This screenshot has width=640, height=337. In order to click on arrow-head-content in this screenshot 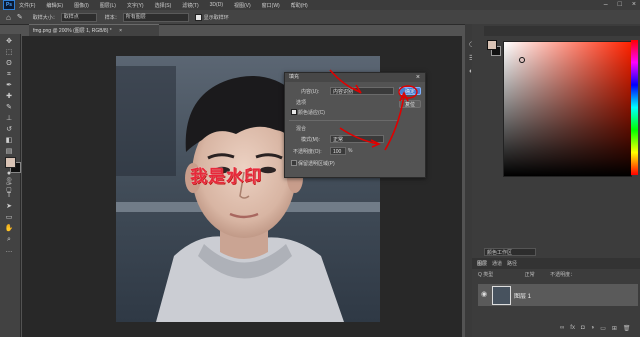, I will do `click(357, 89)`.